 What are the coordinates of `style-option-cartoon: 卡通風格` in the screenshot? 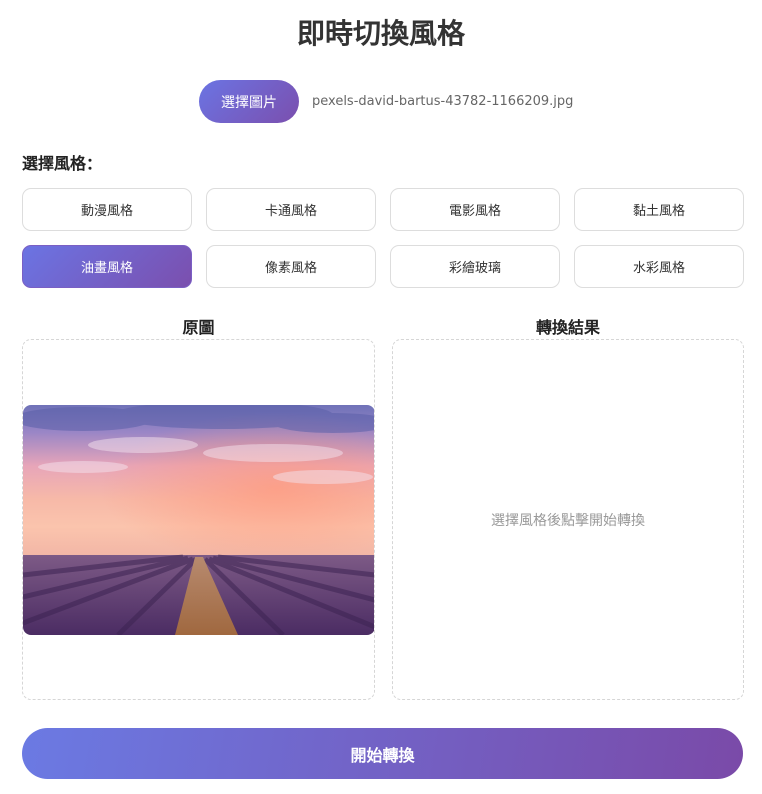 It's located at (291, 209).